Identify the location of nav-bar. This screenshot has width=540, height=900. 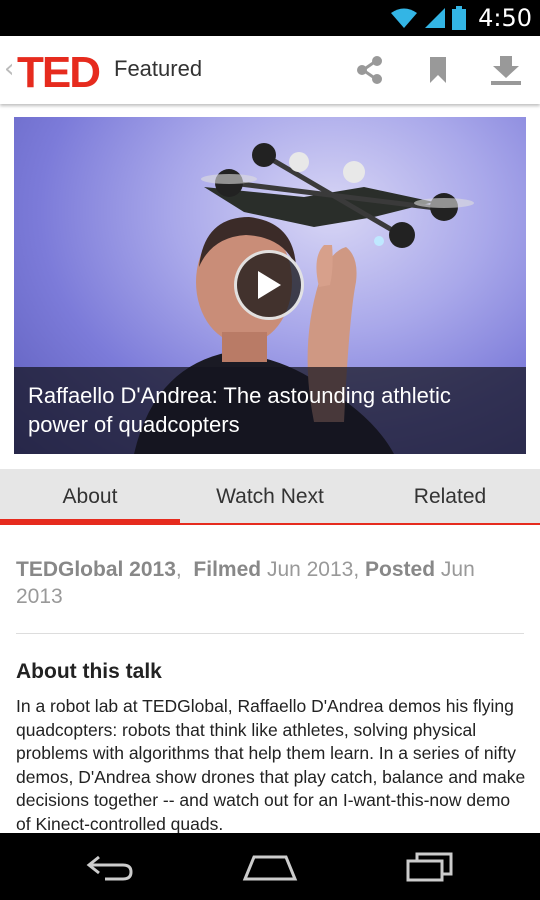
(270, 866).